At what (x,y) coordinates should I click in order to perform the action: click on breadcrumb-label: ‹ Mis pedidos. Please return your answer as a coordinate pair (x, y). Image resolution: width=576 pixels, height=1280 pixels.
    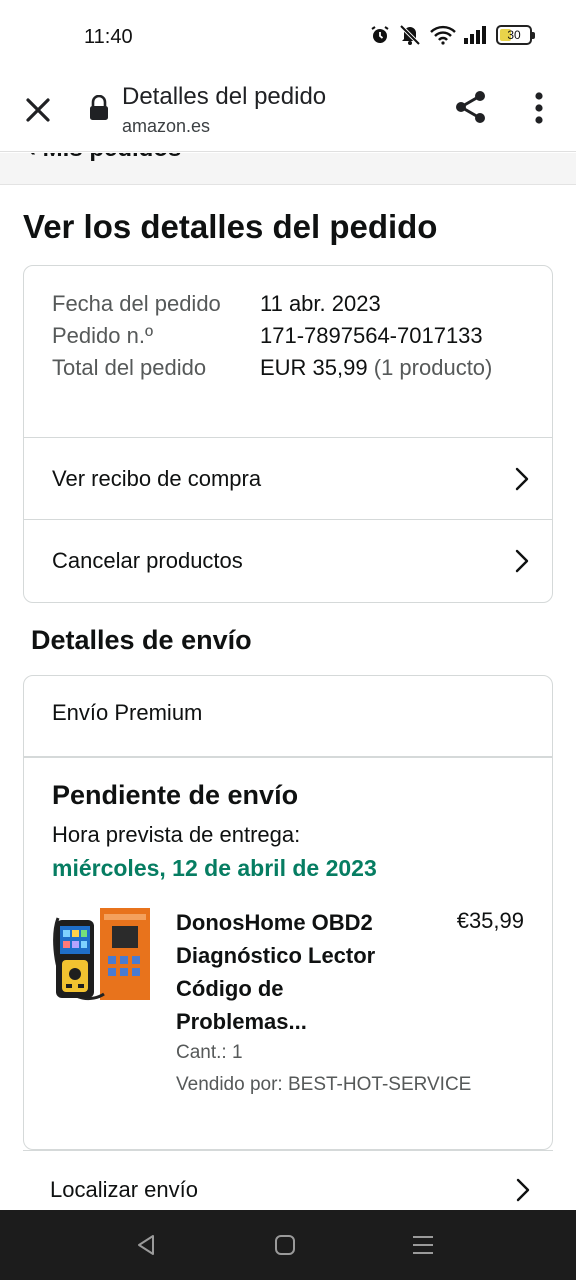
    Looking at the image, I should click on (104, 158).